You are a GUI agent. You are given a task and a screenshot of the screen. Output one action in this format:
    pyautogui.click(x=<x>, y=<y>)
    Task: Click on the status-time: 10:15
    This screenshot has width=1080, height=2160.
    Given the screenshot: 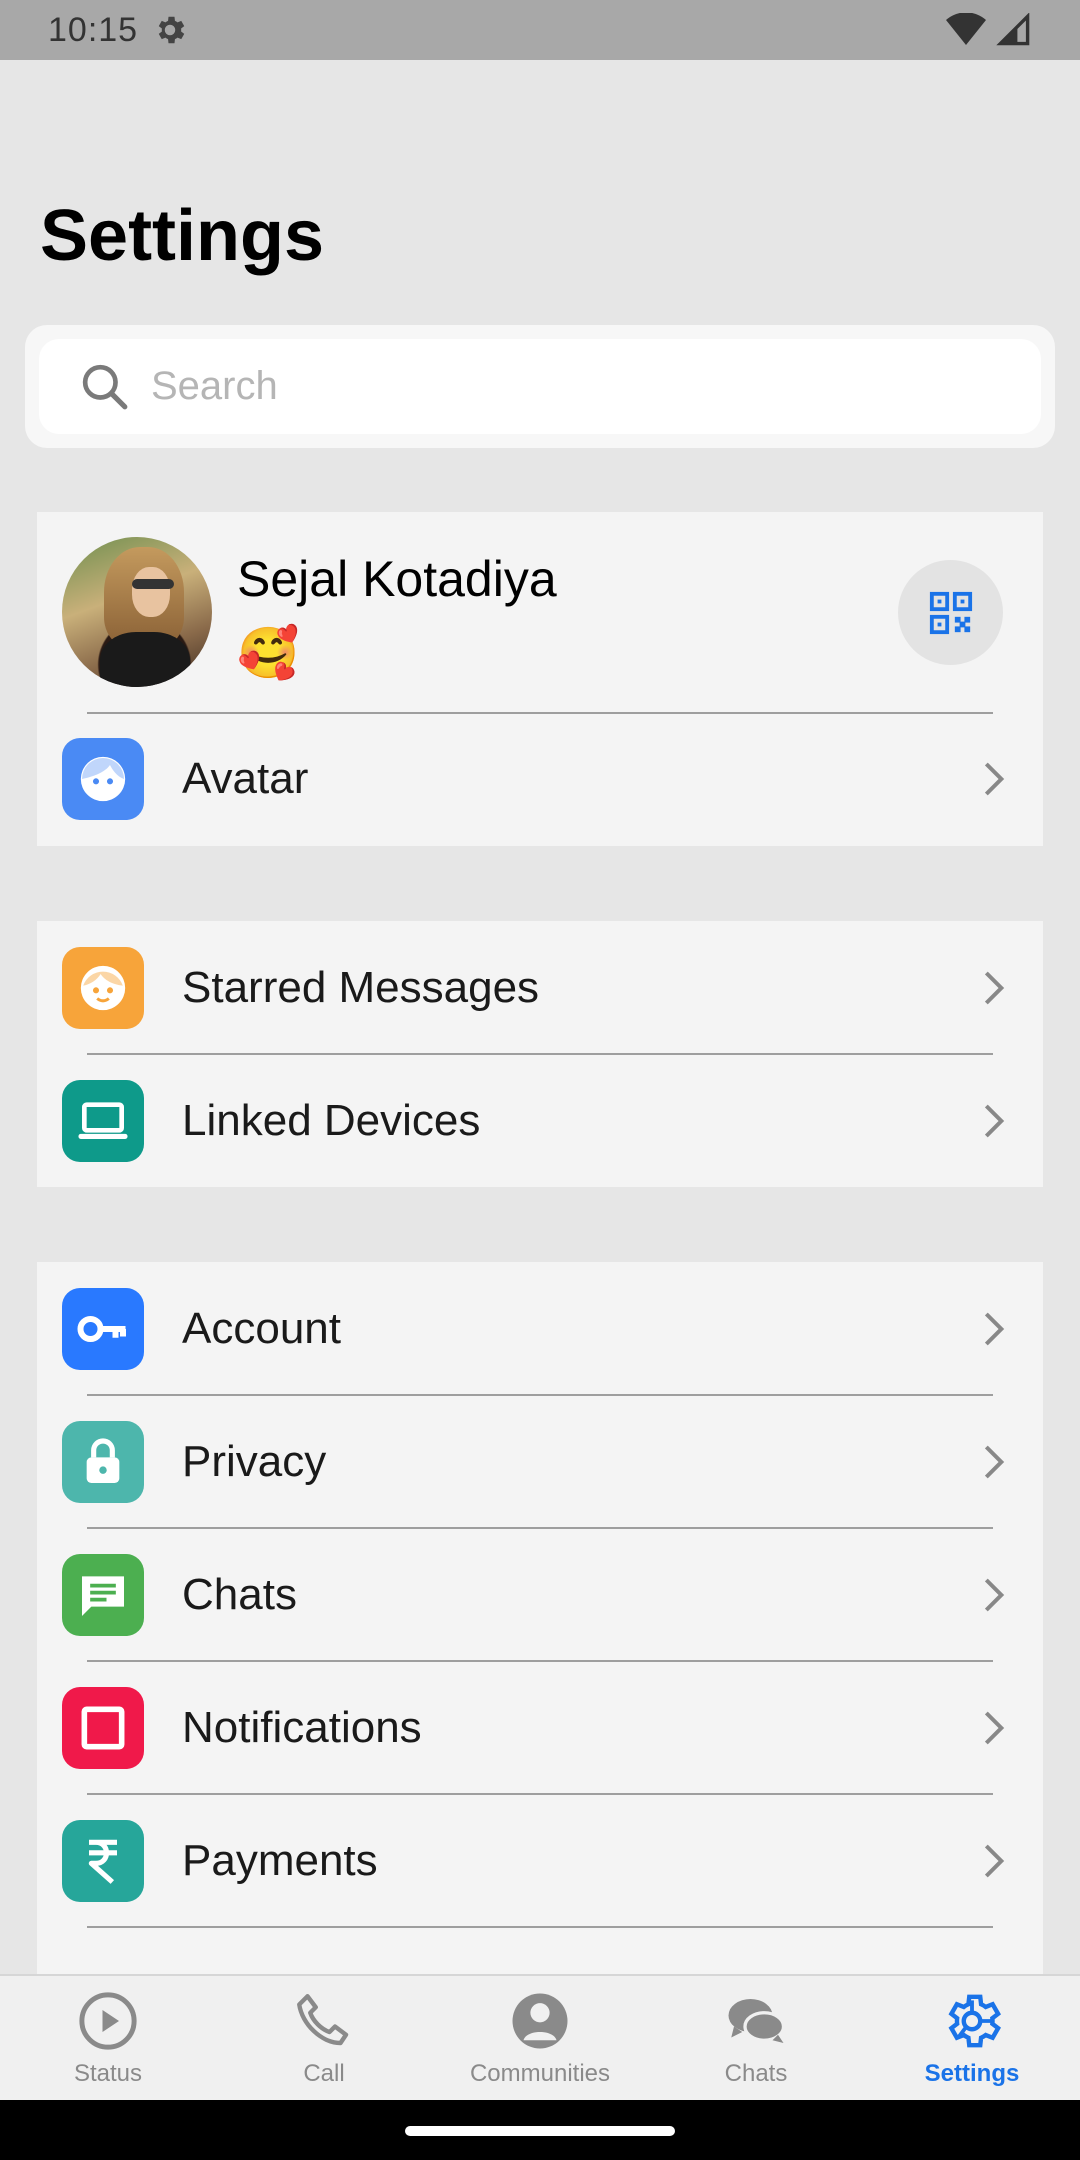 What is the action you would take?
    pyautogui.click(x=93, y=29)
    